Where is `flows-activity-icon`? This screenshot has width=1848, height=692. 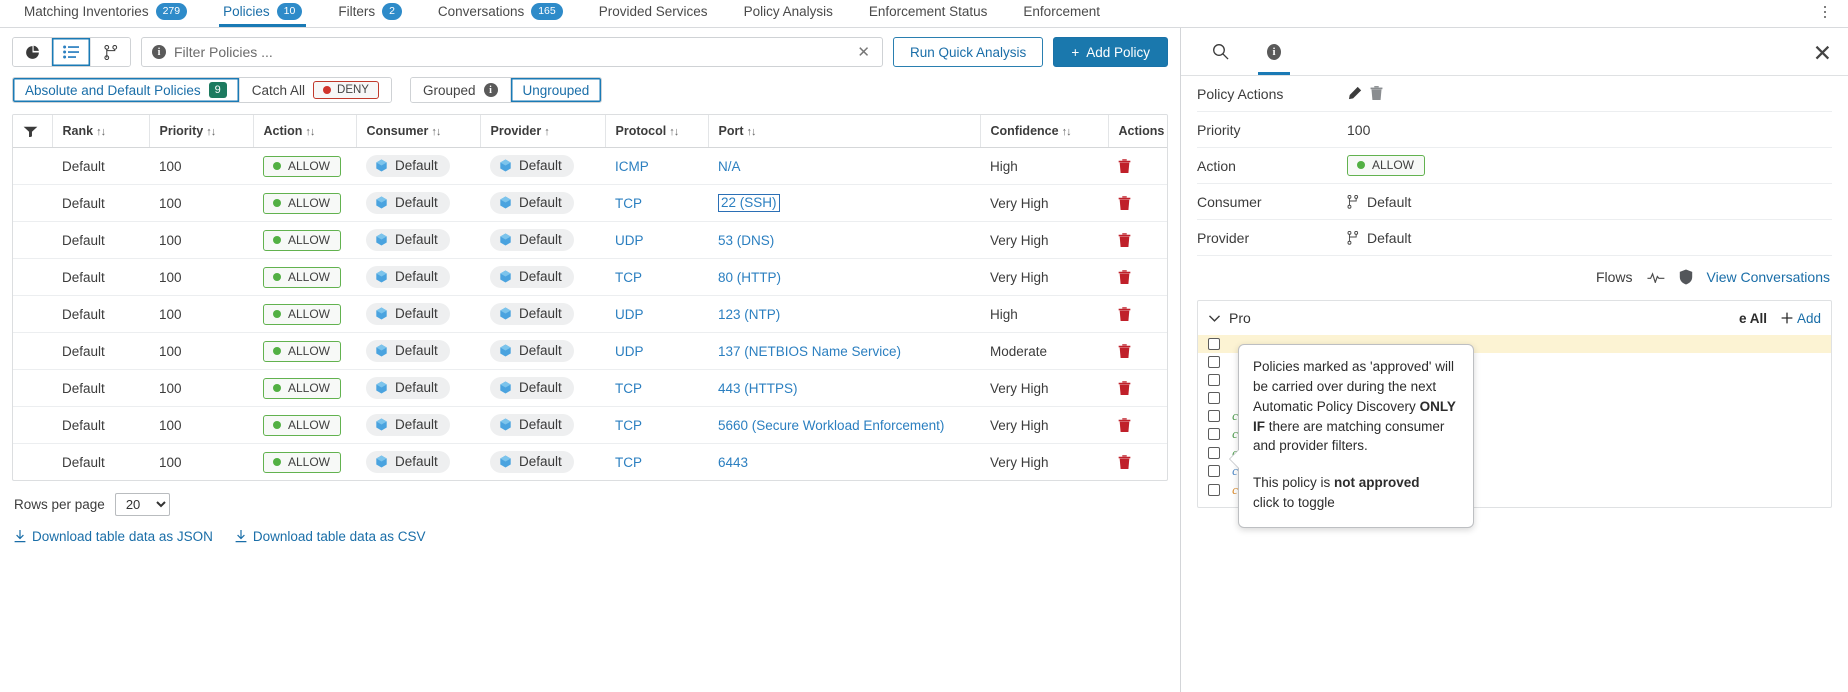
flows-activity-icon is located at coordinates (1655, 277).